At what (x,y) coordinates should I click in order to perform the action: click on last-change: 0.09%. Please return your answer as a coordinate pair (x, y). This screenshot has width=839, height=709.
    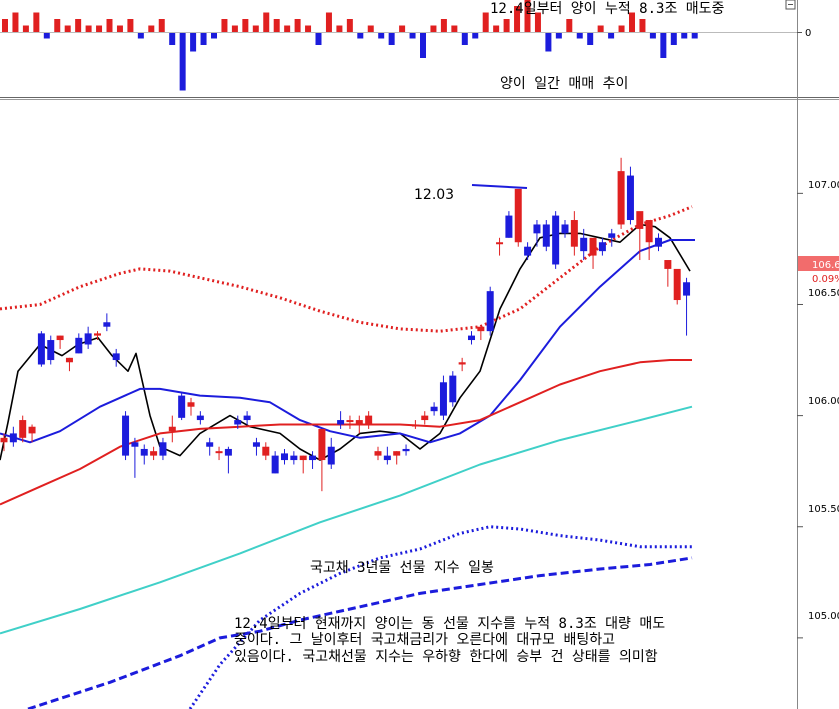
    Looking at the image, I should click on (825, 279).